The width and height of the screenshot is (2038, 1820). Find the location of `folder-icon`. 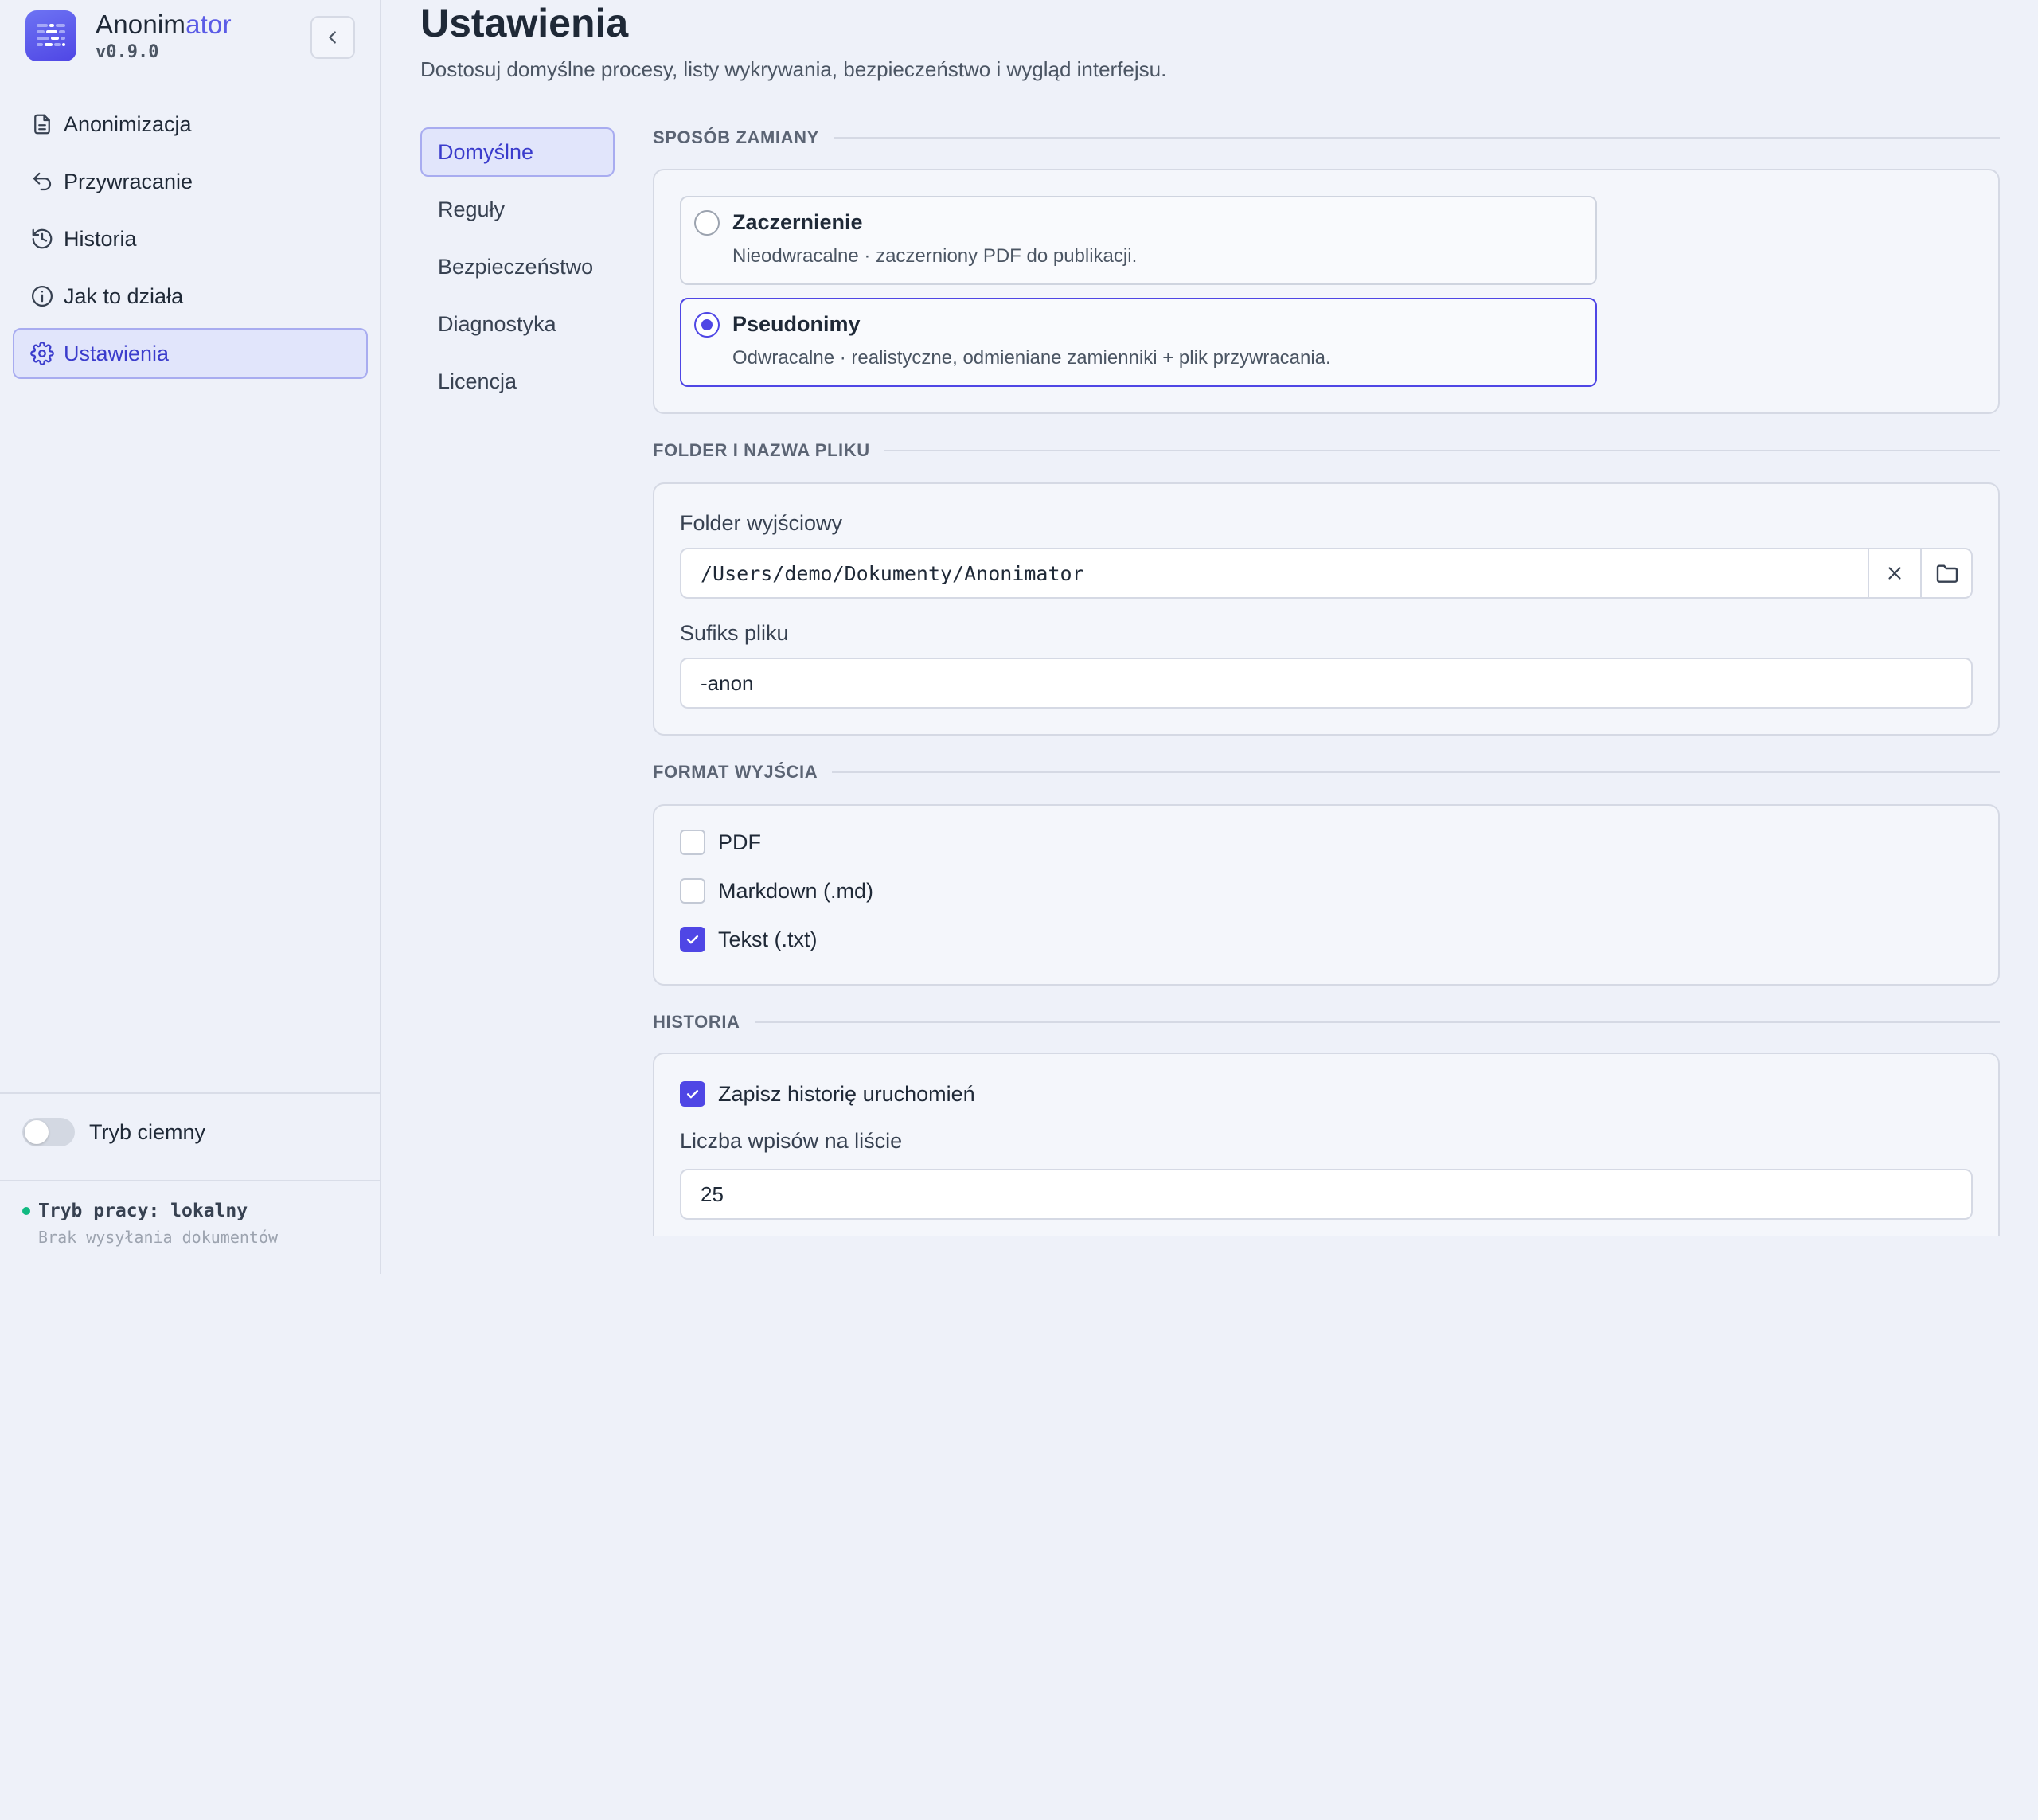

folder-icon is located at coordinates (1947, 574).